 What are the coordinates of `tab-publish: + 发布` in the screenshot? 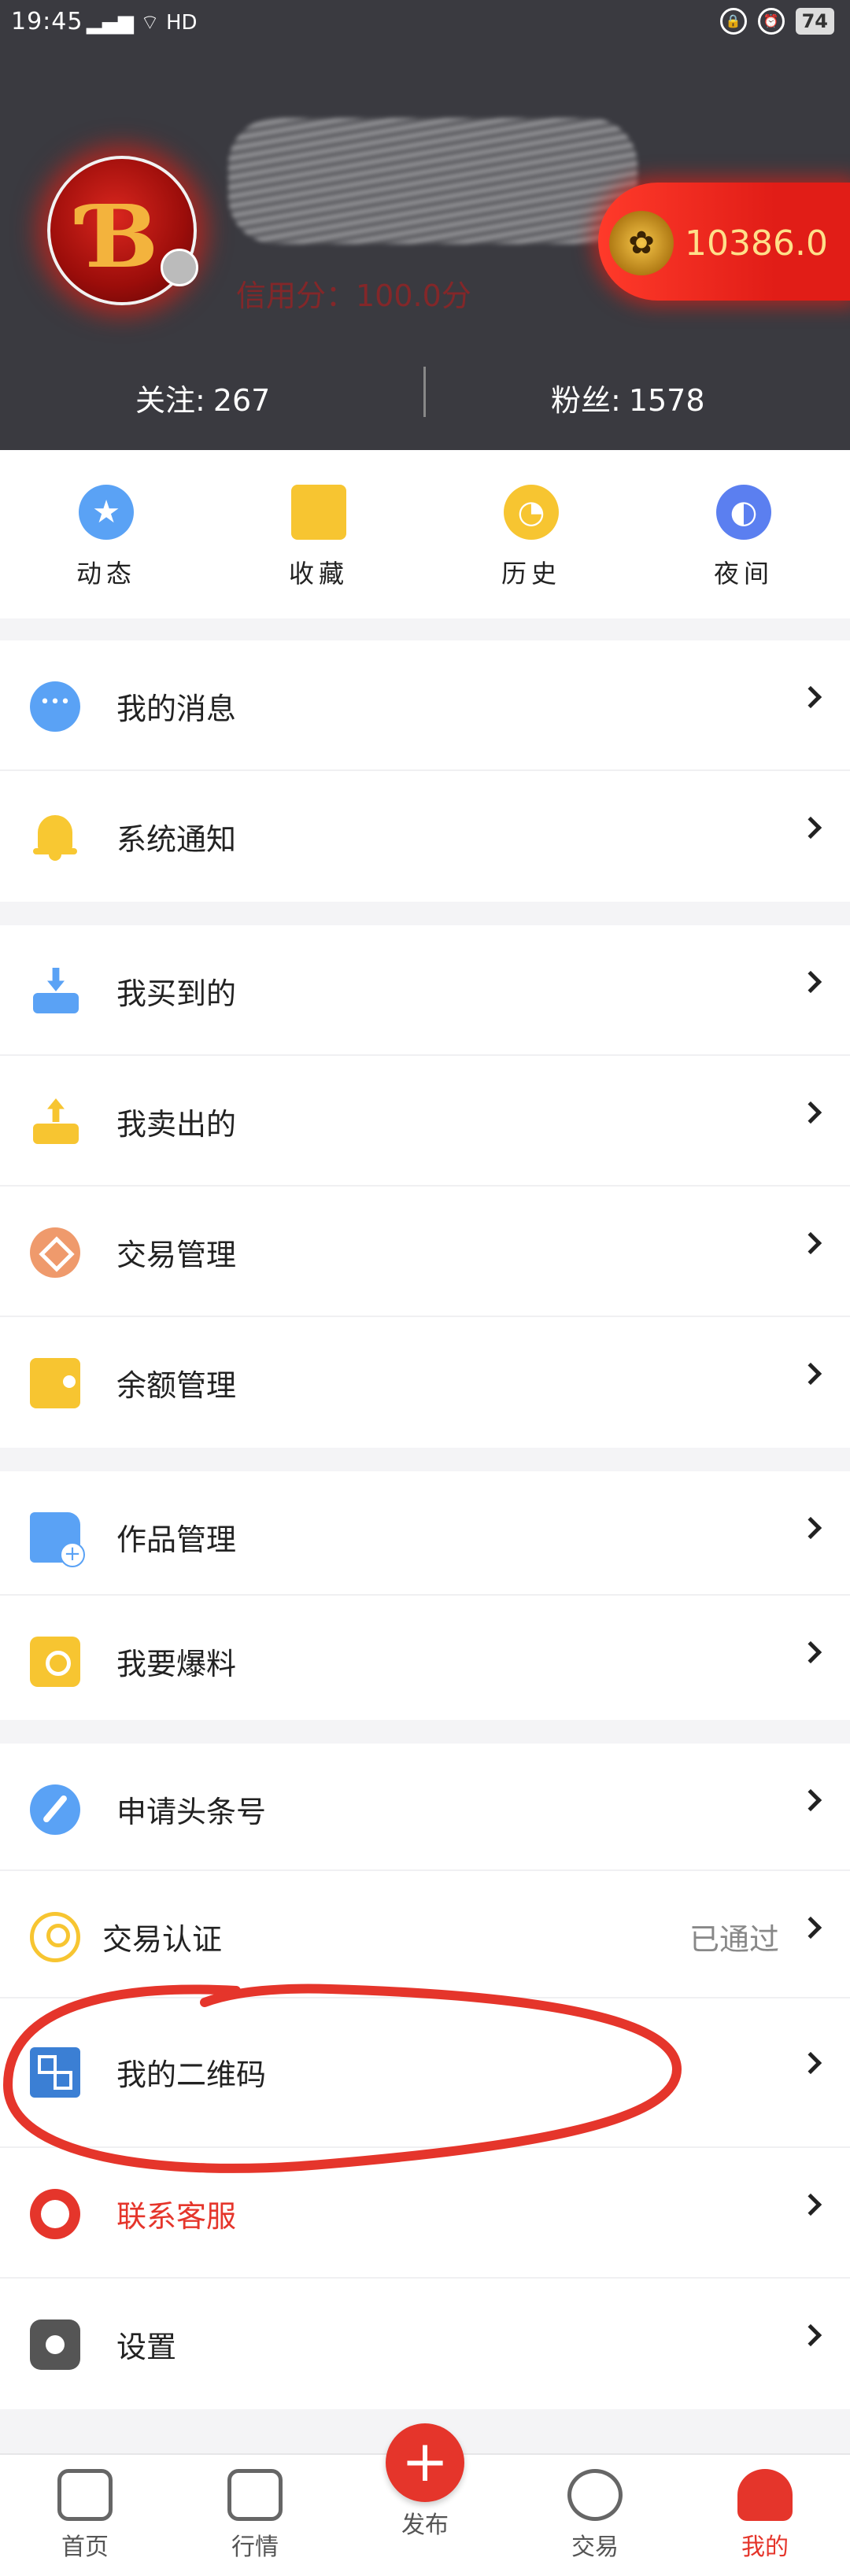 It's located at (425, 2499).